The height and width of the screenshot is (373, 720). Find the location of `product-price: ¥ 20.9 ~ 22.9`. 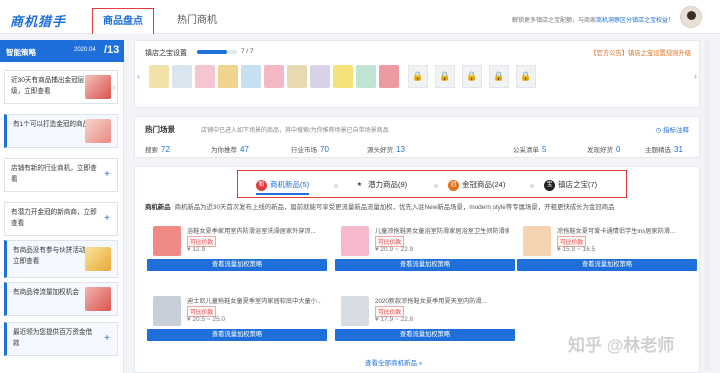

product-price: ¥ 20.9 ~ 22.9 is located at coordinates (394, 249).